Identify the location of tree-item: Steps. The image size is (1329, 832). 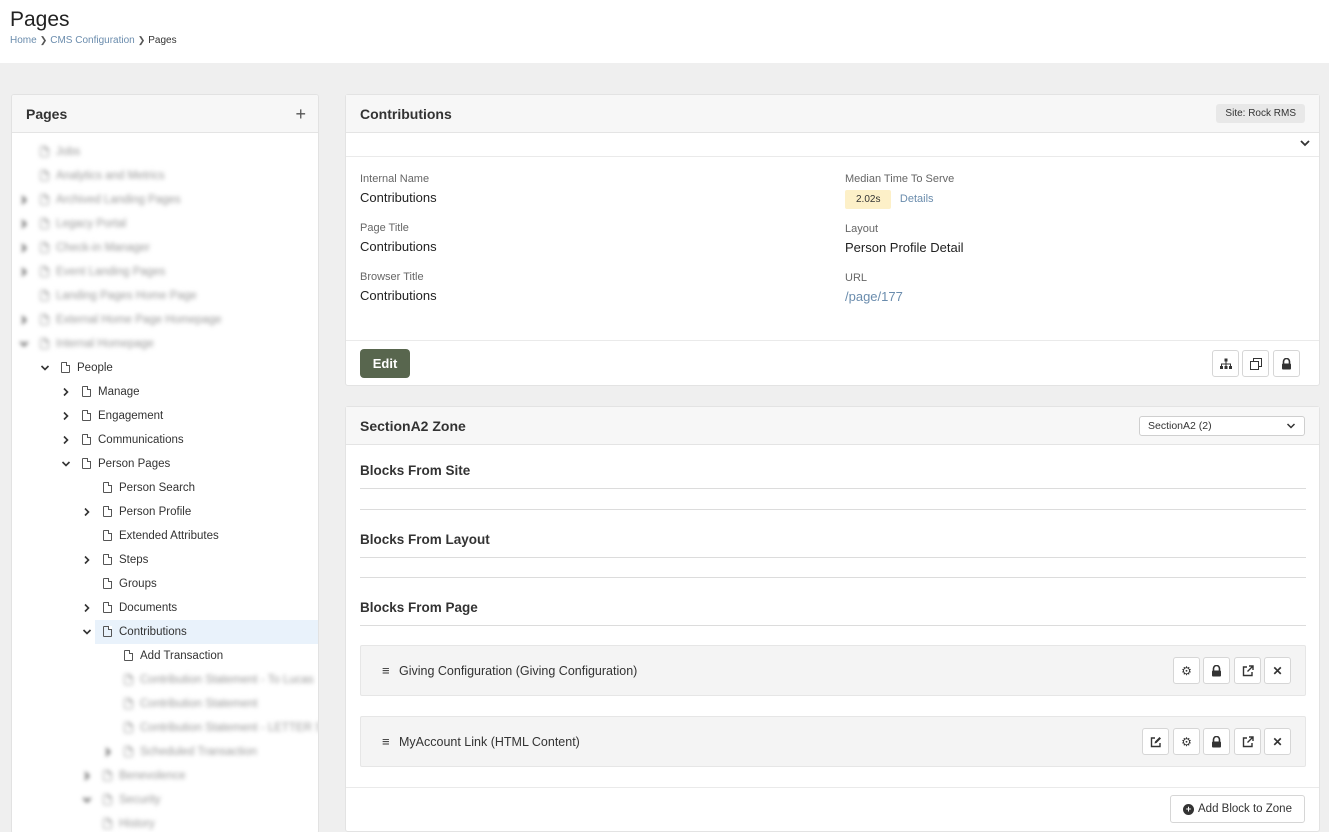
(165, 560).